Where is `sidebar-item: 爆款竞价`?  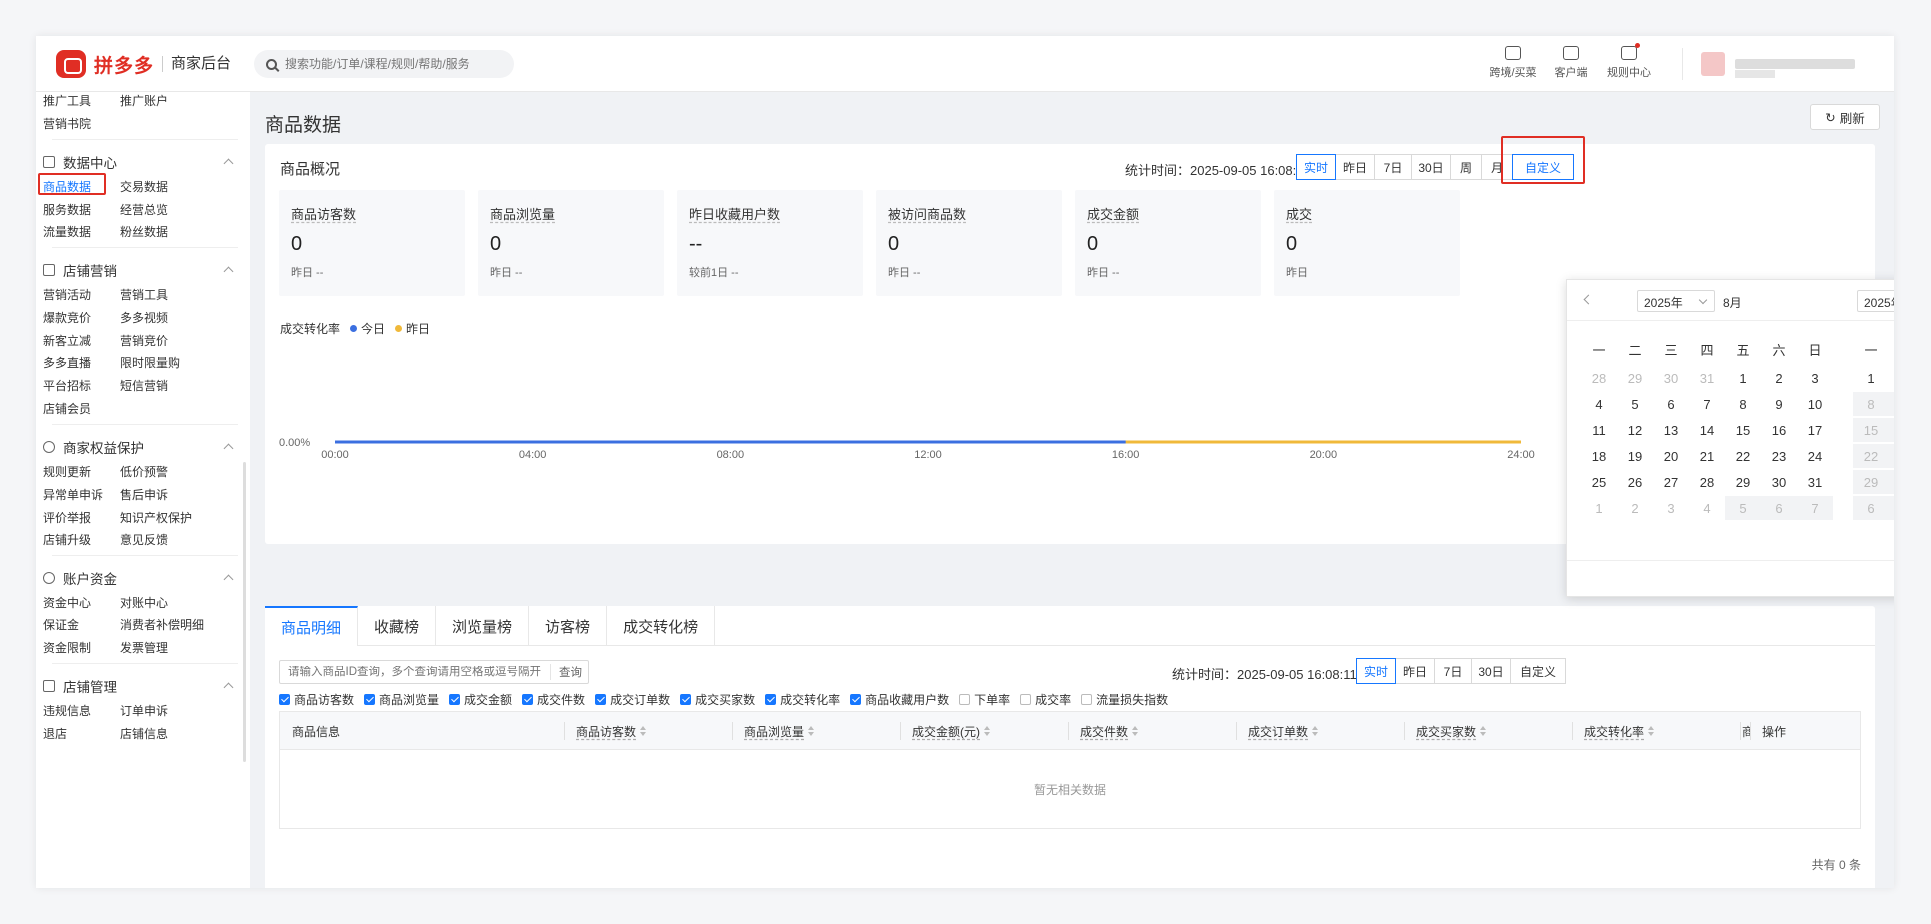
sidebar-item: 爆款竞价 is located at coordinates (67, 317).